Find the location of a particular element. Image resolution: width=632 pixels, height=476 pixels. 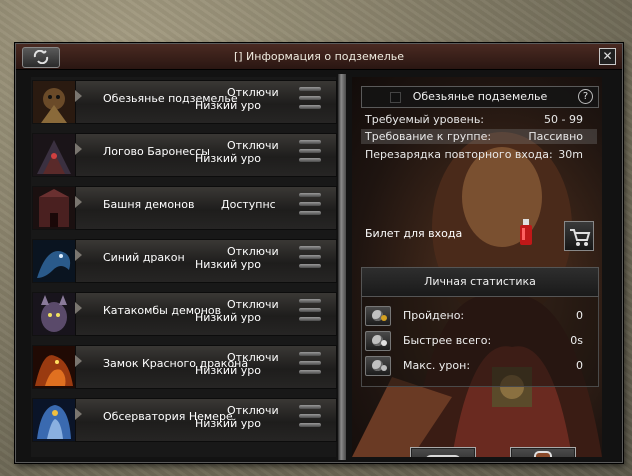

help-button: ? is located at coordinates (585, 96).